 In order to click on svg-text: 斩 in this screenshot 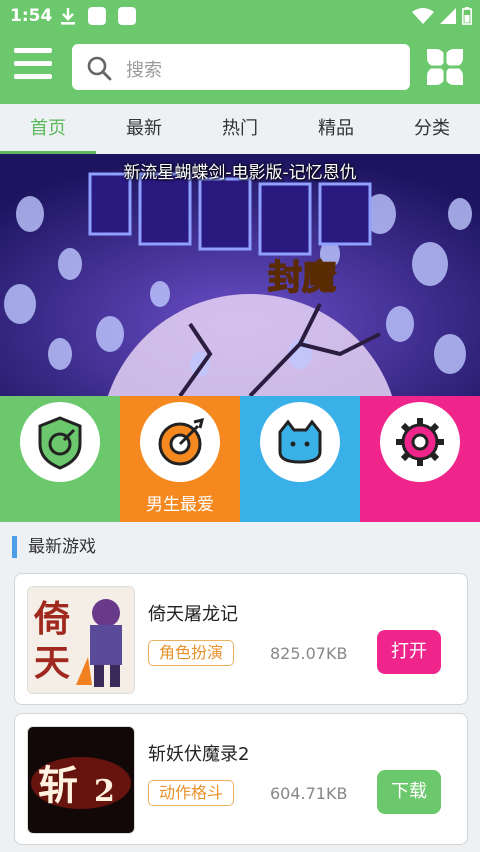, I will do `click(58, 785)`.